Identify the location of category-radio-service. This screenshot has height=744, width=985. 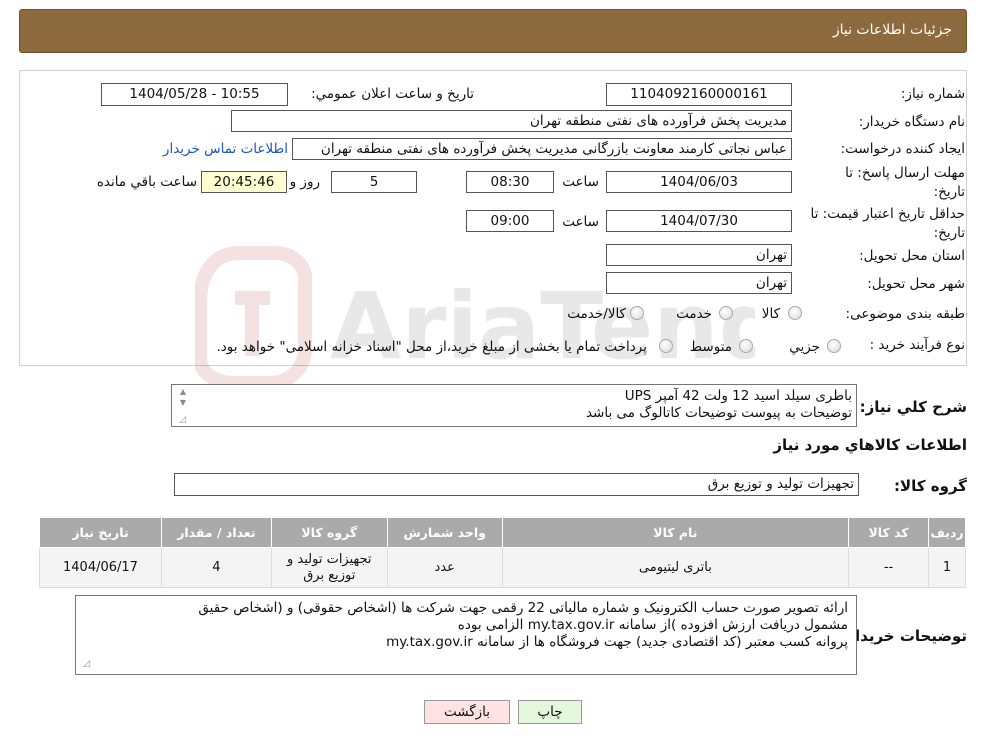
(726, 313).